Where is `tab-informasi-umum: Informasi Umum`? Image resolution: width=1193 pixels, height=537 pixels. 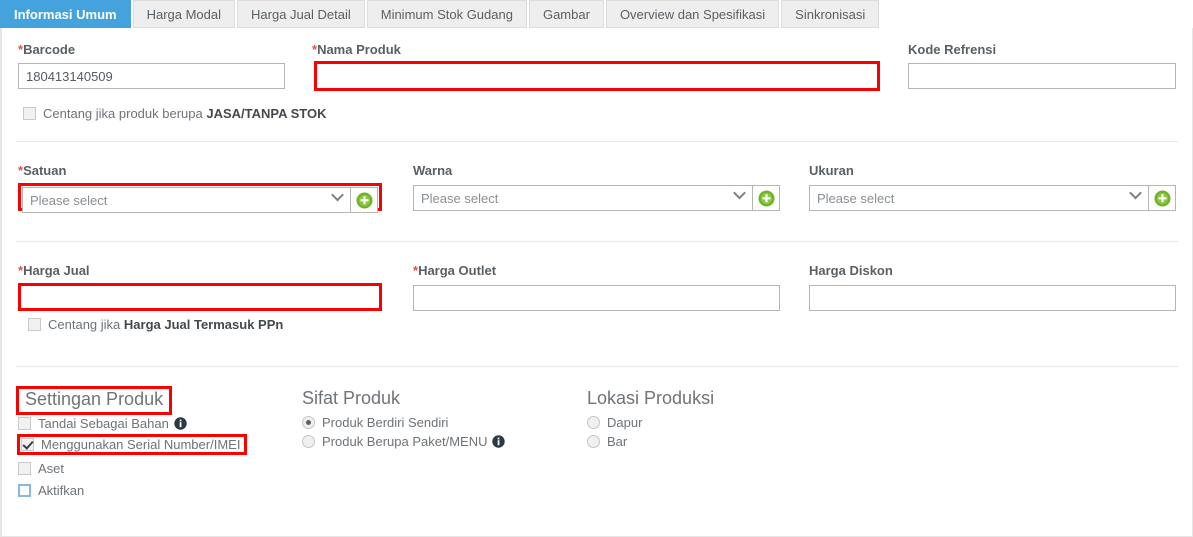
tab-informasi-umum: Informasi Umum is located at coordinates (65, 14).